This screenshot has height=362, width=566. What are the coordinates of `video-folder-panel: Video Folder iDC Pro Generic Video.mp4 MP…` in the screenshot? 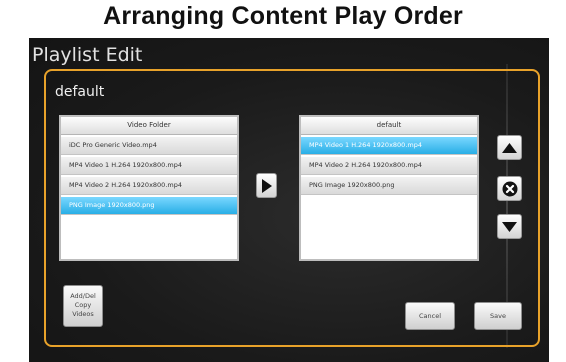 It's located at (149, 188).